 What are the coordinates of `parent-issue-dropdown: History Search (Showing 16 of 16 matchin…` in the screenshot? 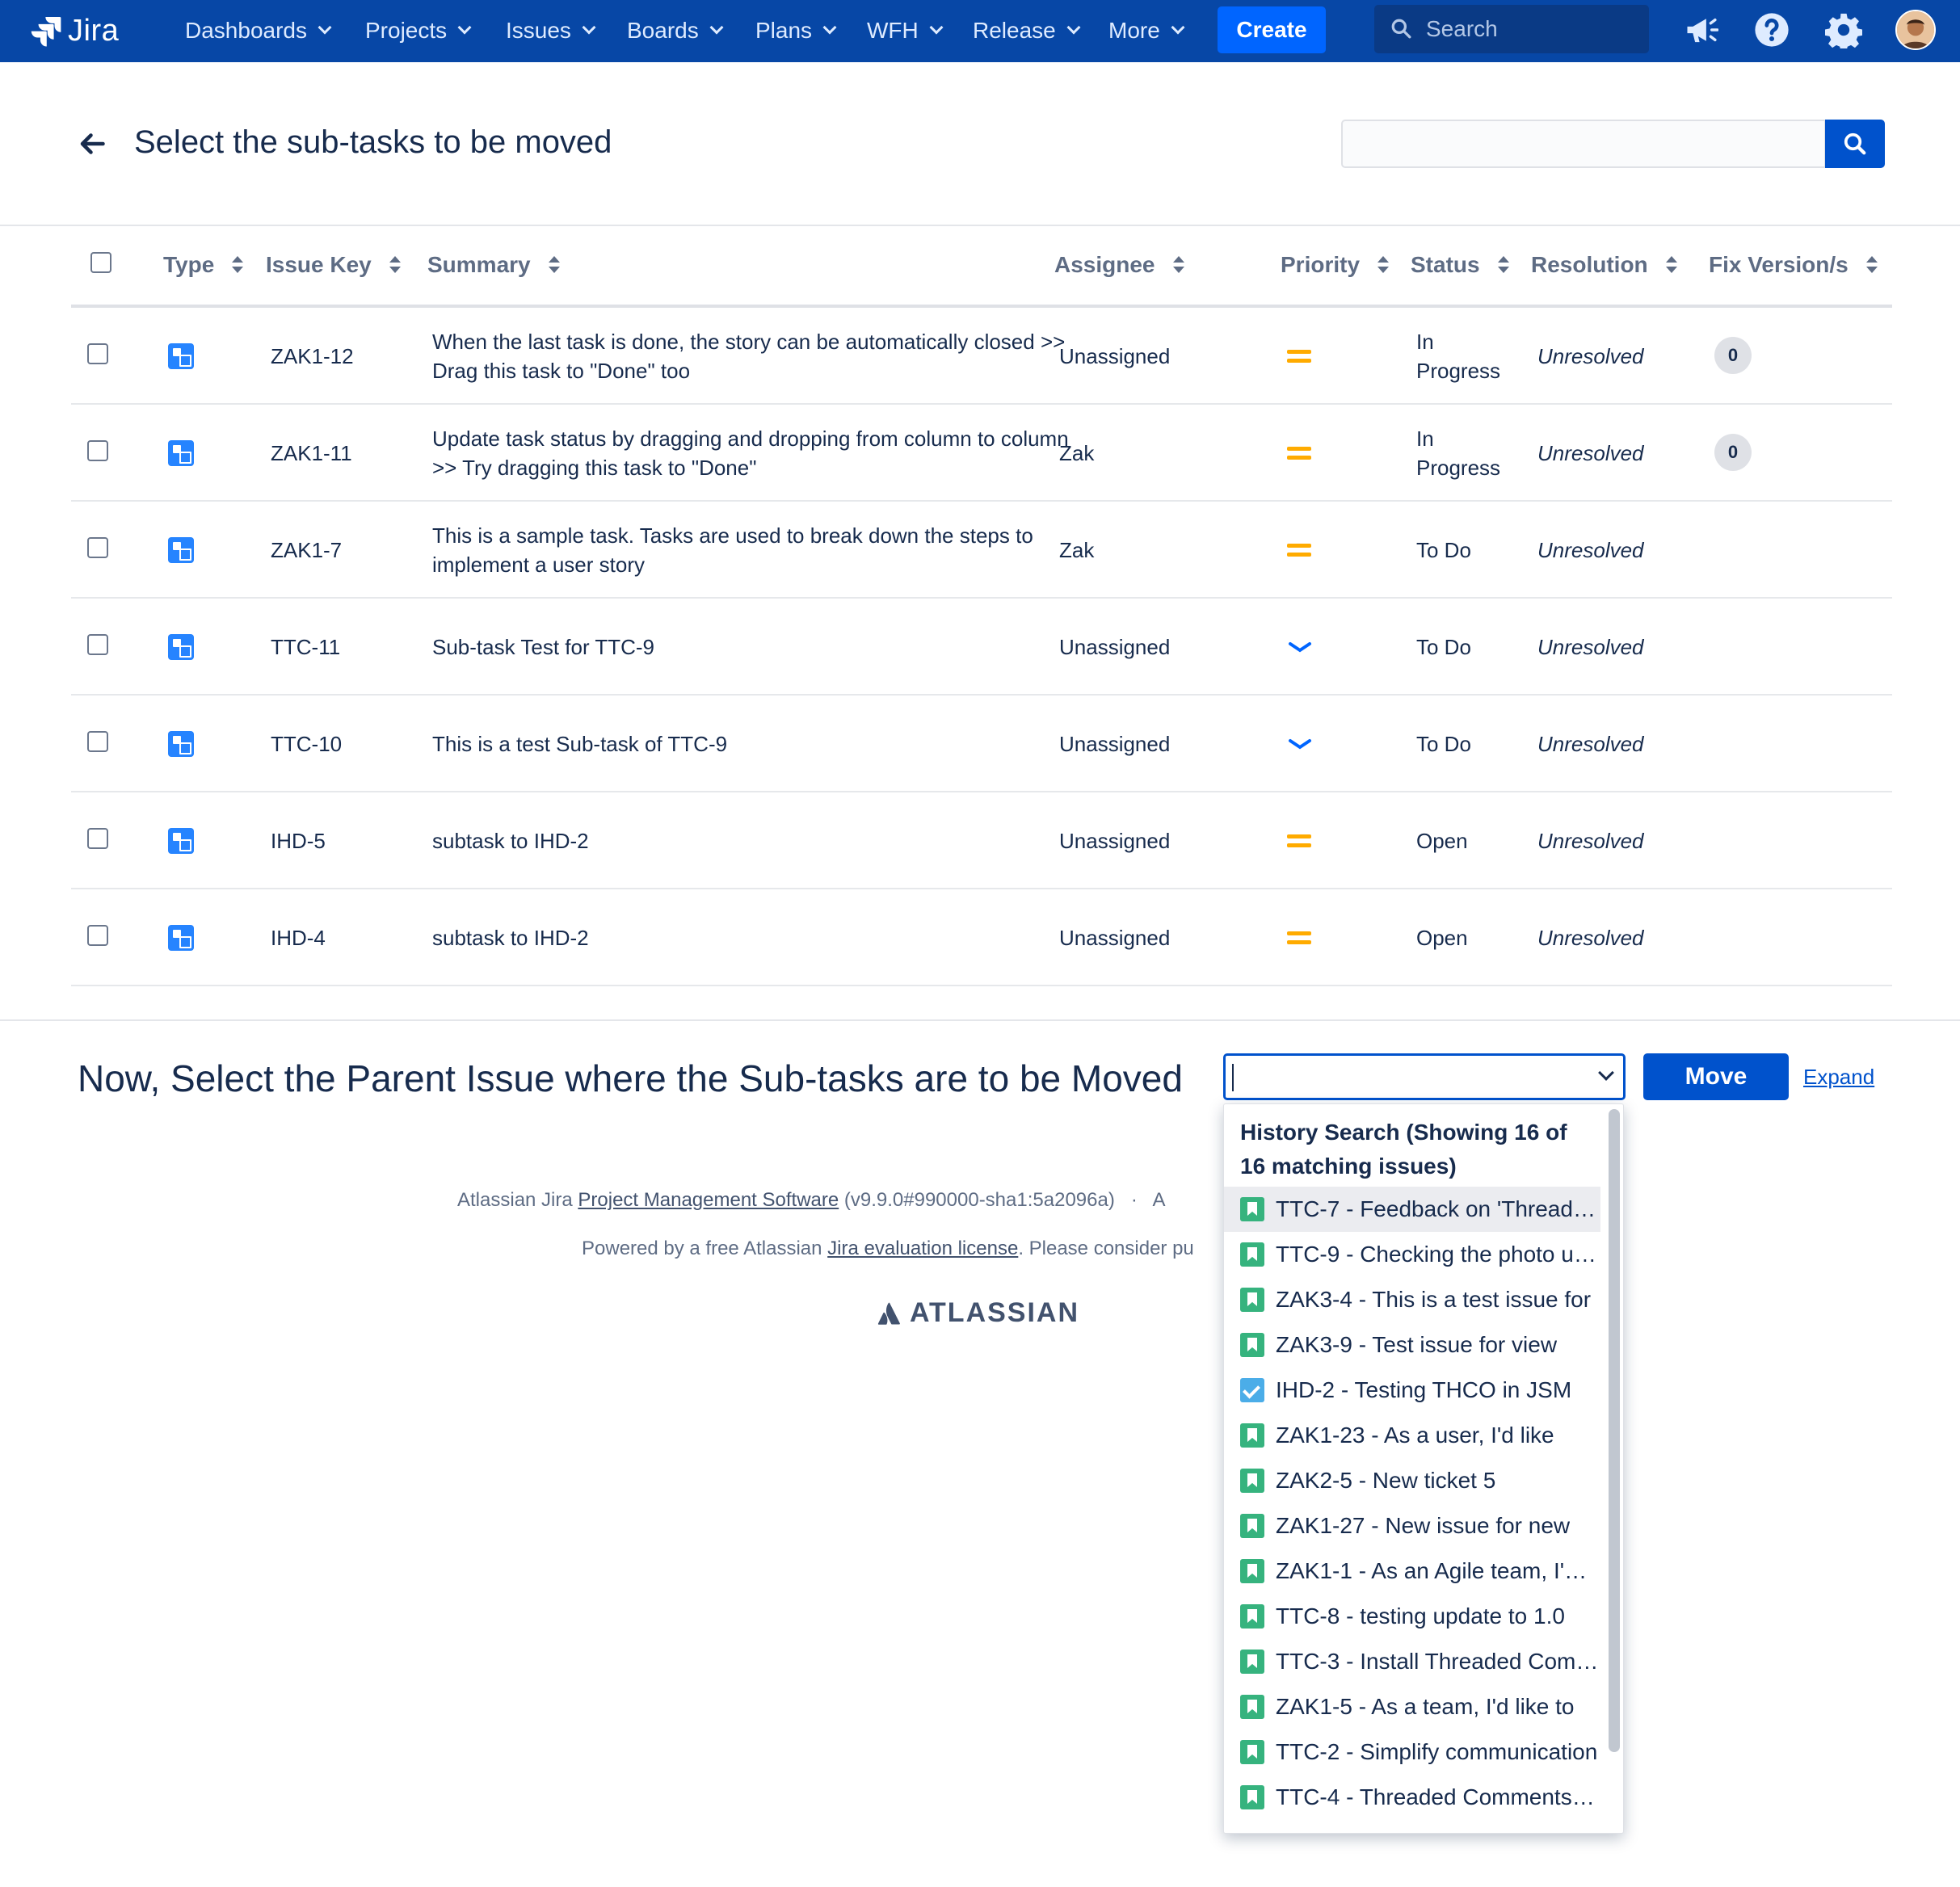 It's located at (1423, 1468).